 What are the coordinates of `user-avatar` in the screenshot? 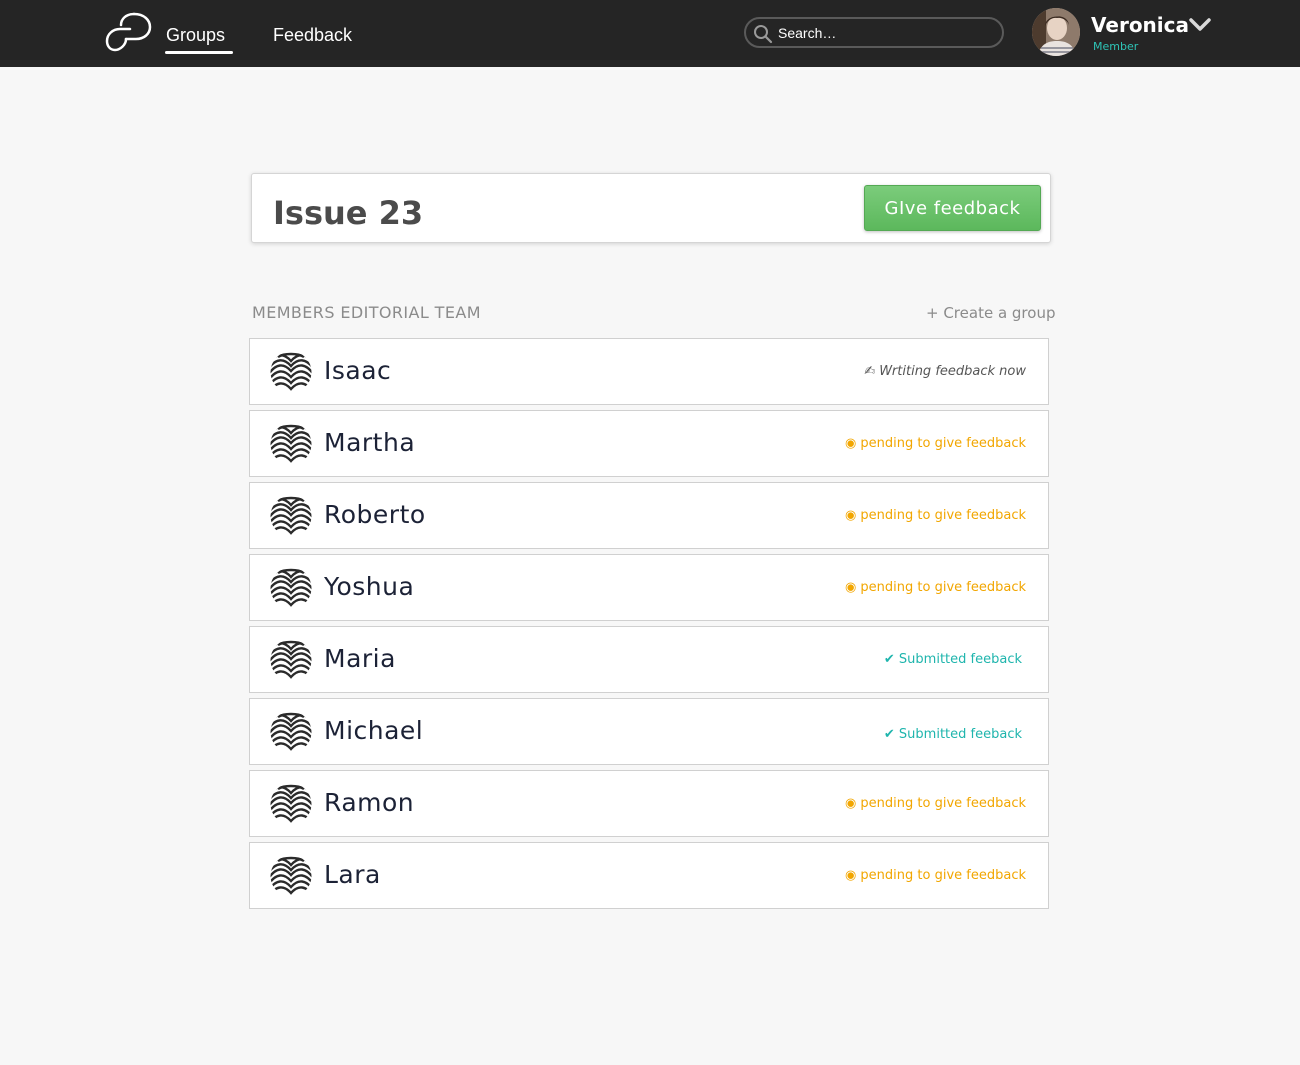 It's located at (1056, 32).